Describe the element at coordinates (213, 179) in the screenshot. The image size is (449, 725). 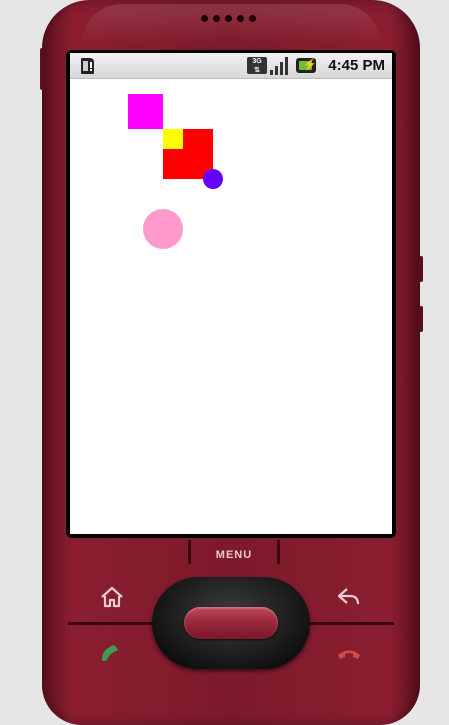
I see `purple-circle` at that location.